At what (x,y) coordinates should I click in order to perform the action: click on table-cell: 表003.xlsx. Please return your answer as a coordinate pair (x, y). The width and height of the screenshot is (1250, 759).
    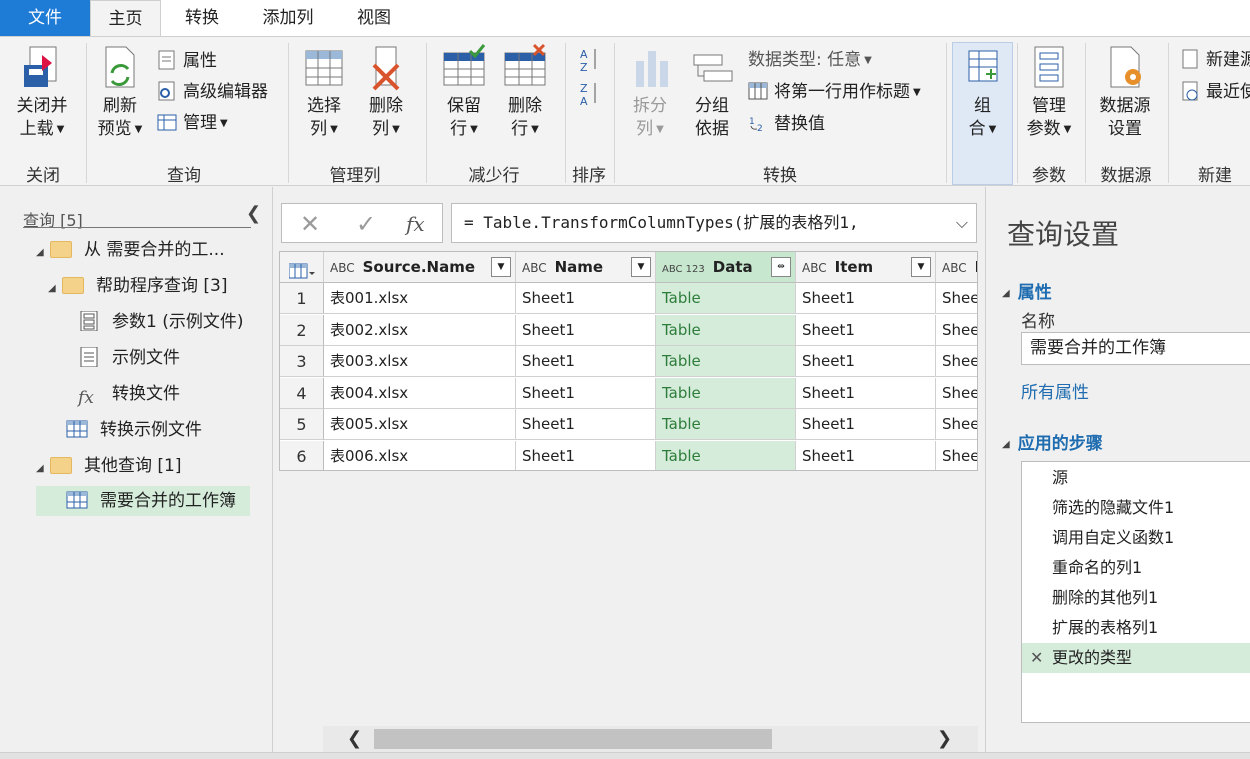
    Looking at the image, I should click on (420, 361).